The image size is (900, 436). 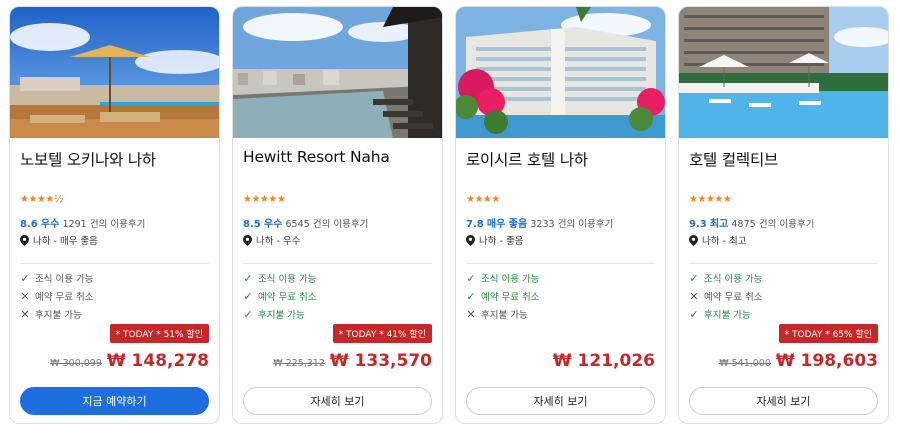 I want to click on review-summary: 8.6 우수 1291 건의 이용후기, so click(x=82, y=222).